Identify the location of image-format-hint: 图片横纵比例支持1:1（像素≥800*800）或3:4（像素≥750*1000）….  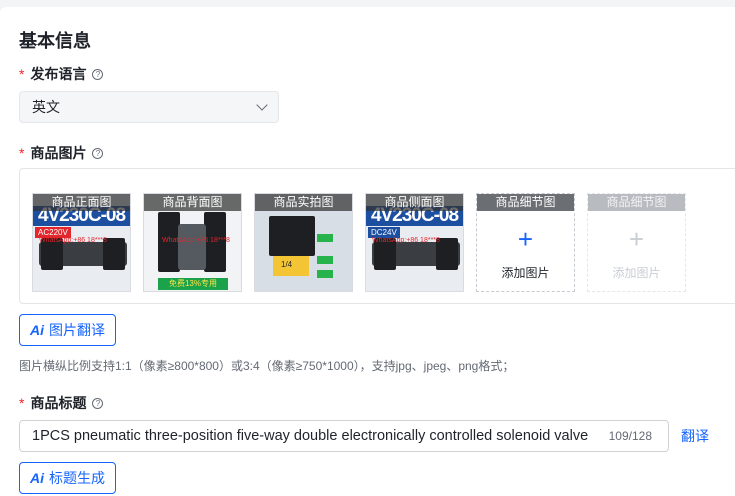
(267, 366).